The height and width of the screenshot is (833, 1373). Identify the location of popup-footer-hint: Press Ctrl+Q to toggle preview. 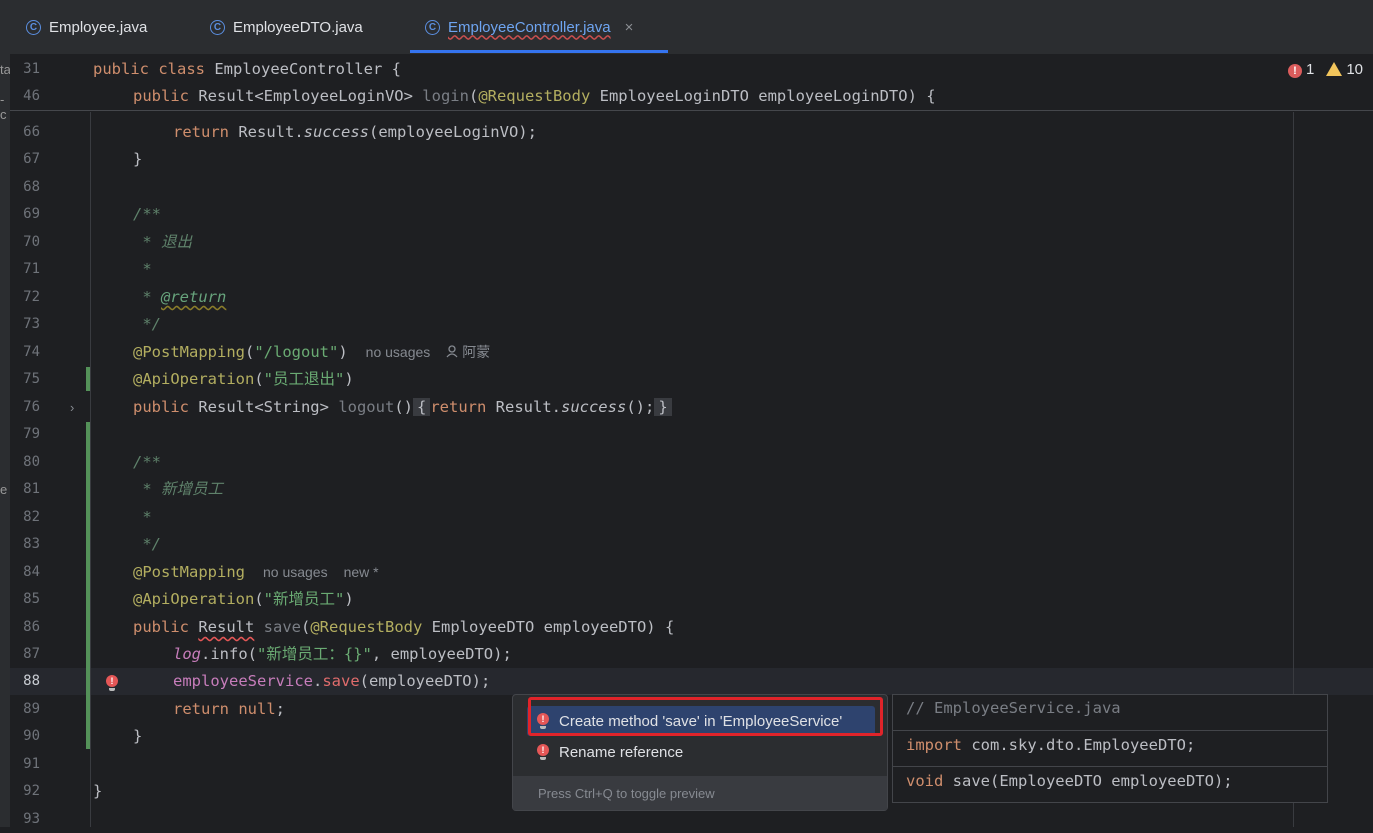
(700, 793).